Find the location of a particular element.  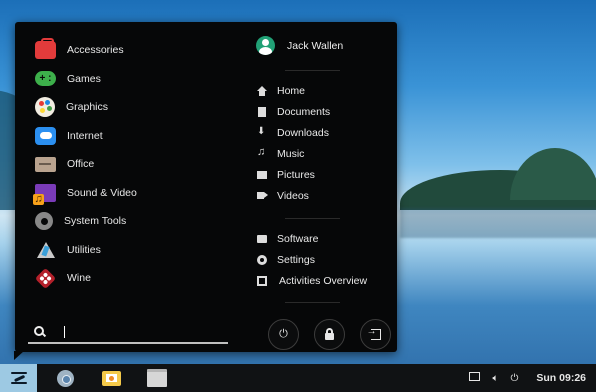

search-input is located at coordinates (139, 332).